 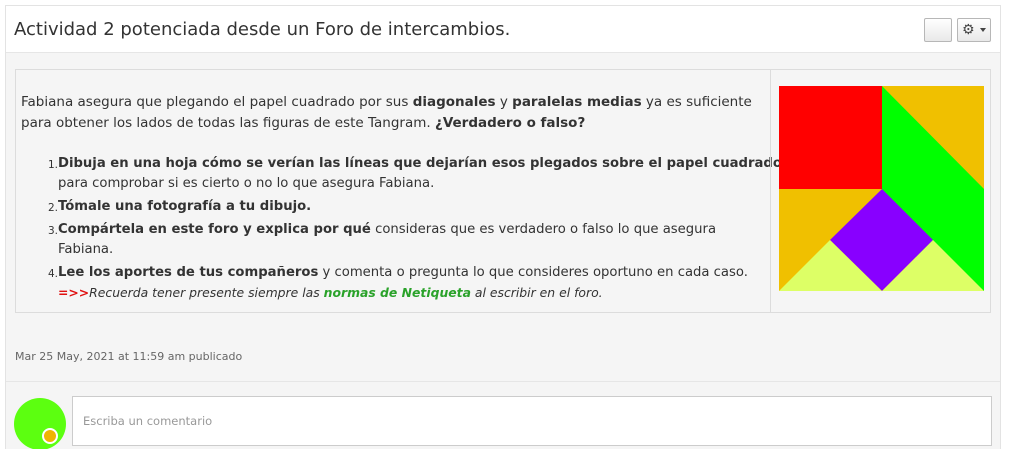 I want to click on step-number: 3., so click(x=52, y=231).